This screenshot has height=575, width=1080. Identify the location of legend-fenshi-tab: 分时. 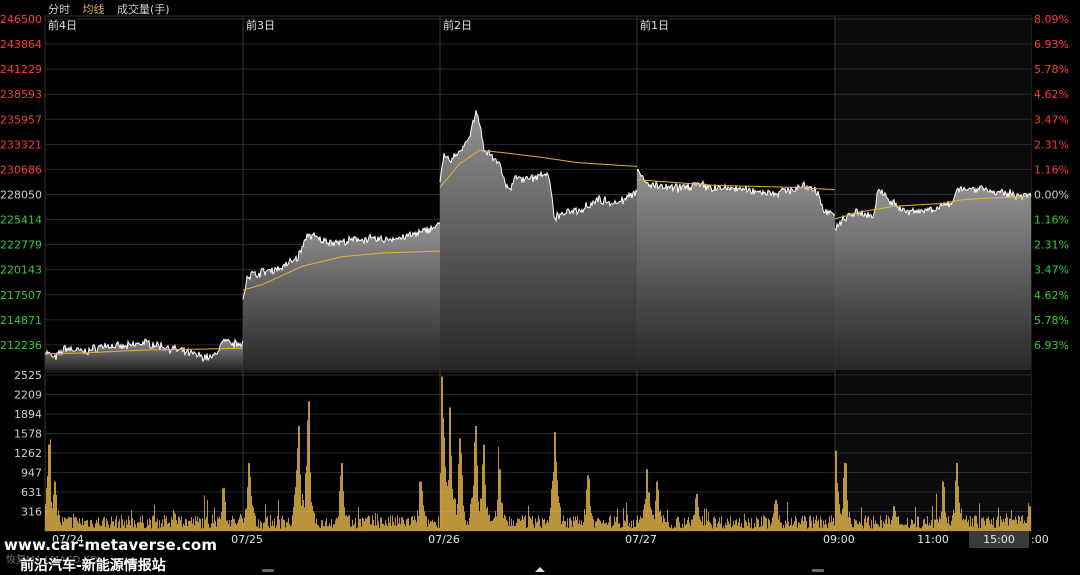
(59, 9).